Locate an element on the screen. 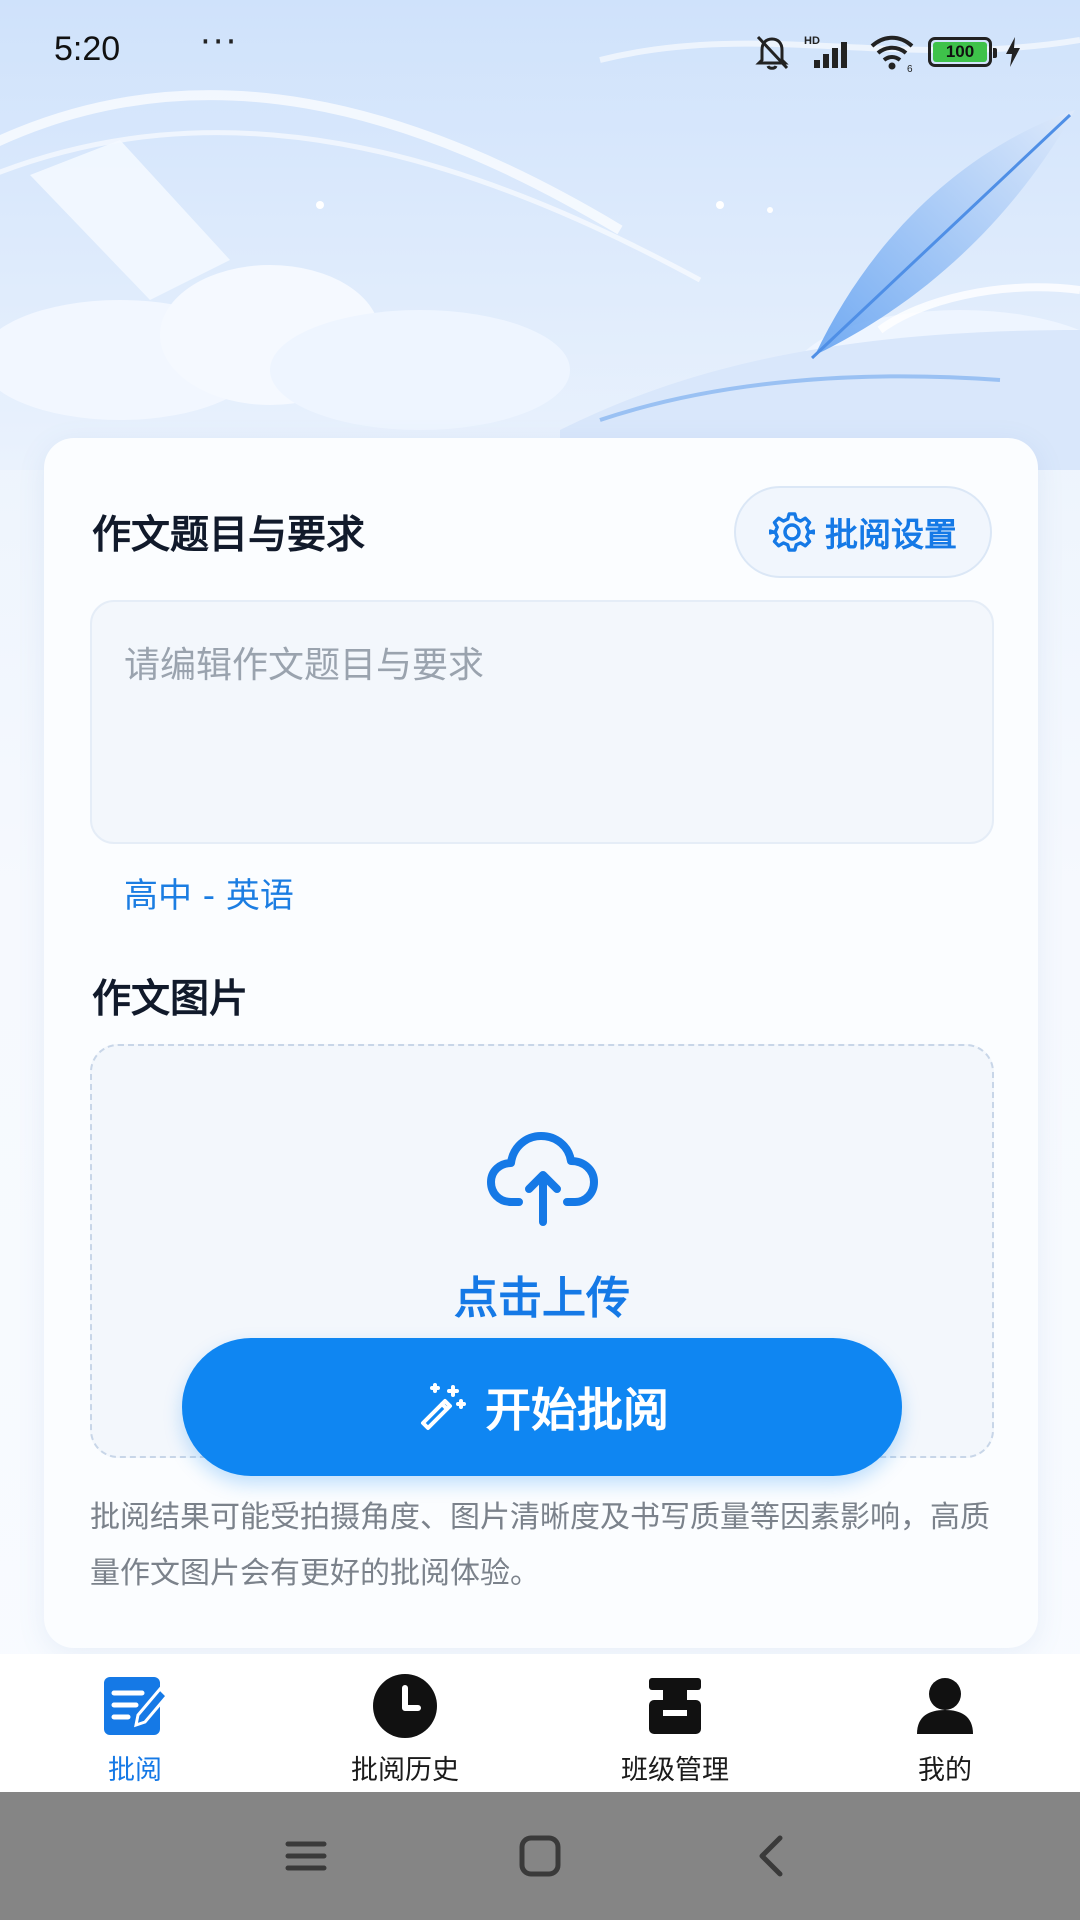 Image resolution: width=1080 pixels, height=1920 pixels. tab-class-management: 班级管理 is located at coordinates (675, 1723).